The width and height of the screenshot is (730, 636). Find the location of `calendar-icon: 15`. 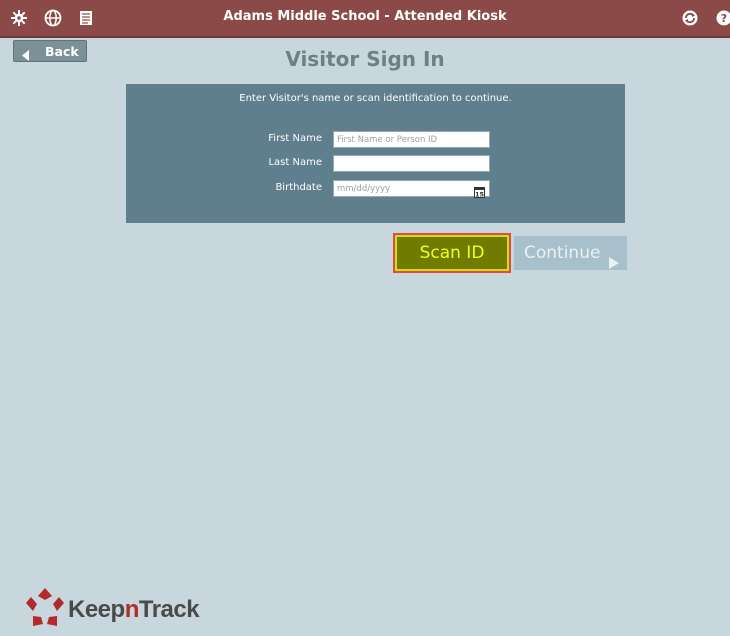

calendar-icon: 15 is located at coordinates (479, 191).